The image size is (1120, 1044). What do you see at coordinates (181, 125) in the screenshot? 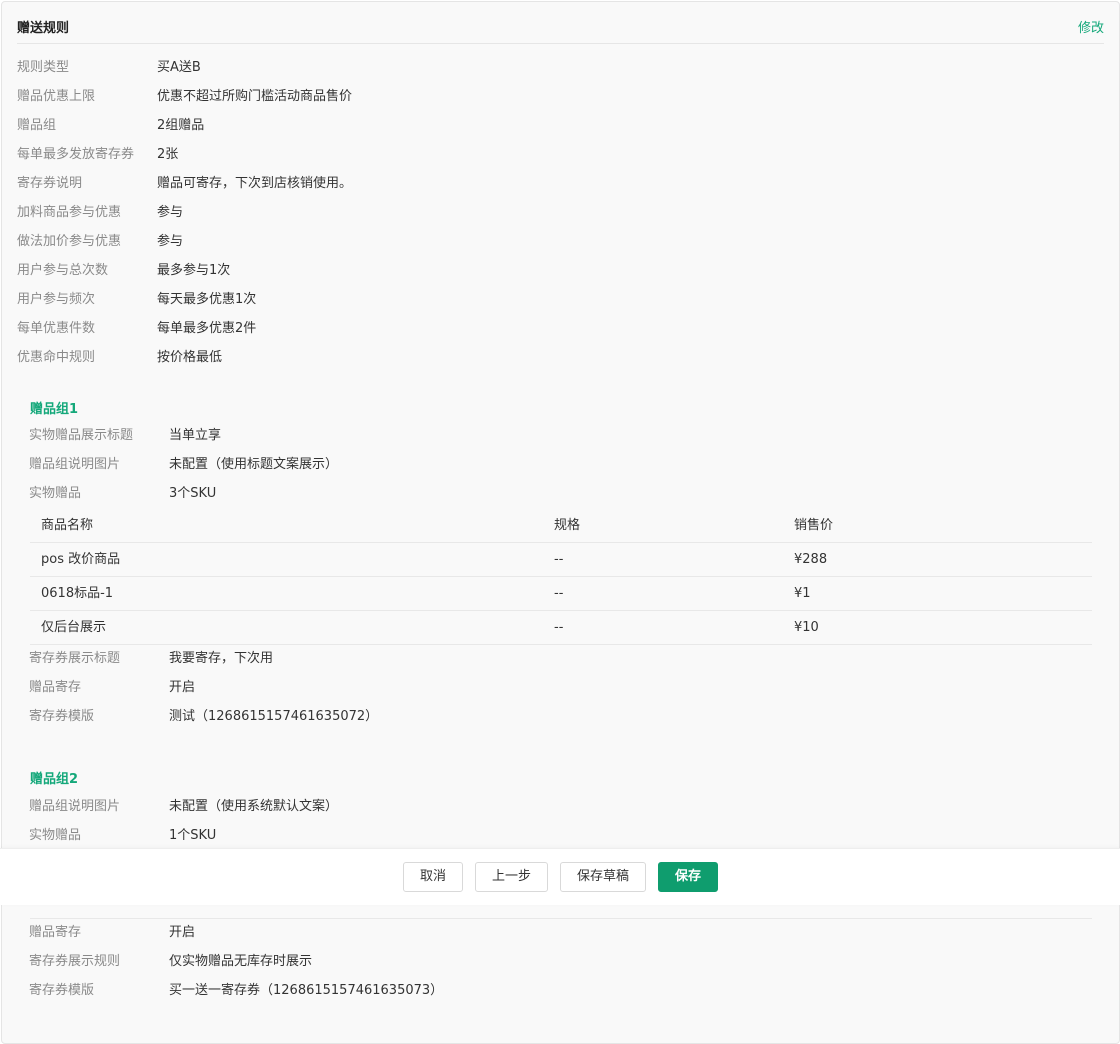
I see `rule-value: 2组赠品` at bounding box center [181, 125].